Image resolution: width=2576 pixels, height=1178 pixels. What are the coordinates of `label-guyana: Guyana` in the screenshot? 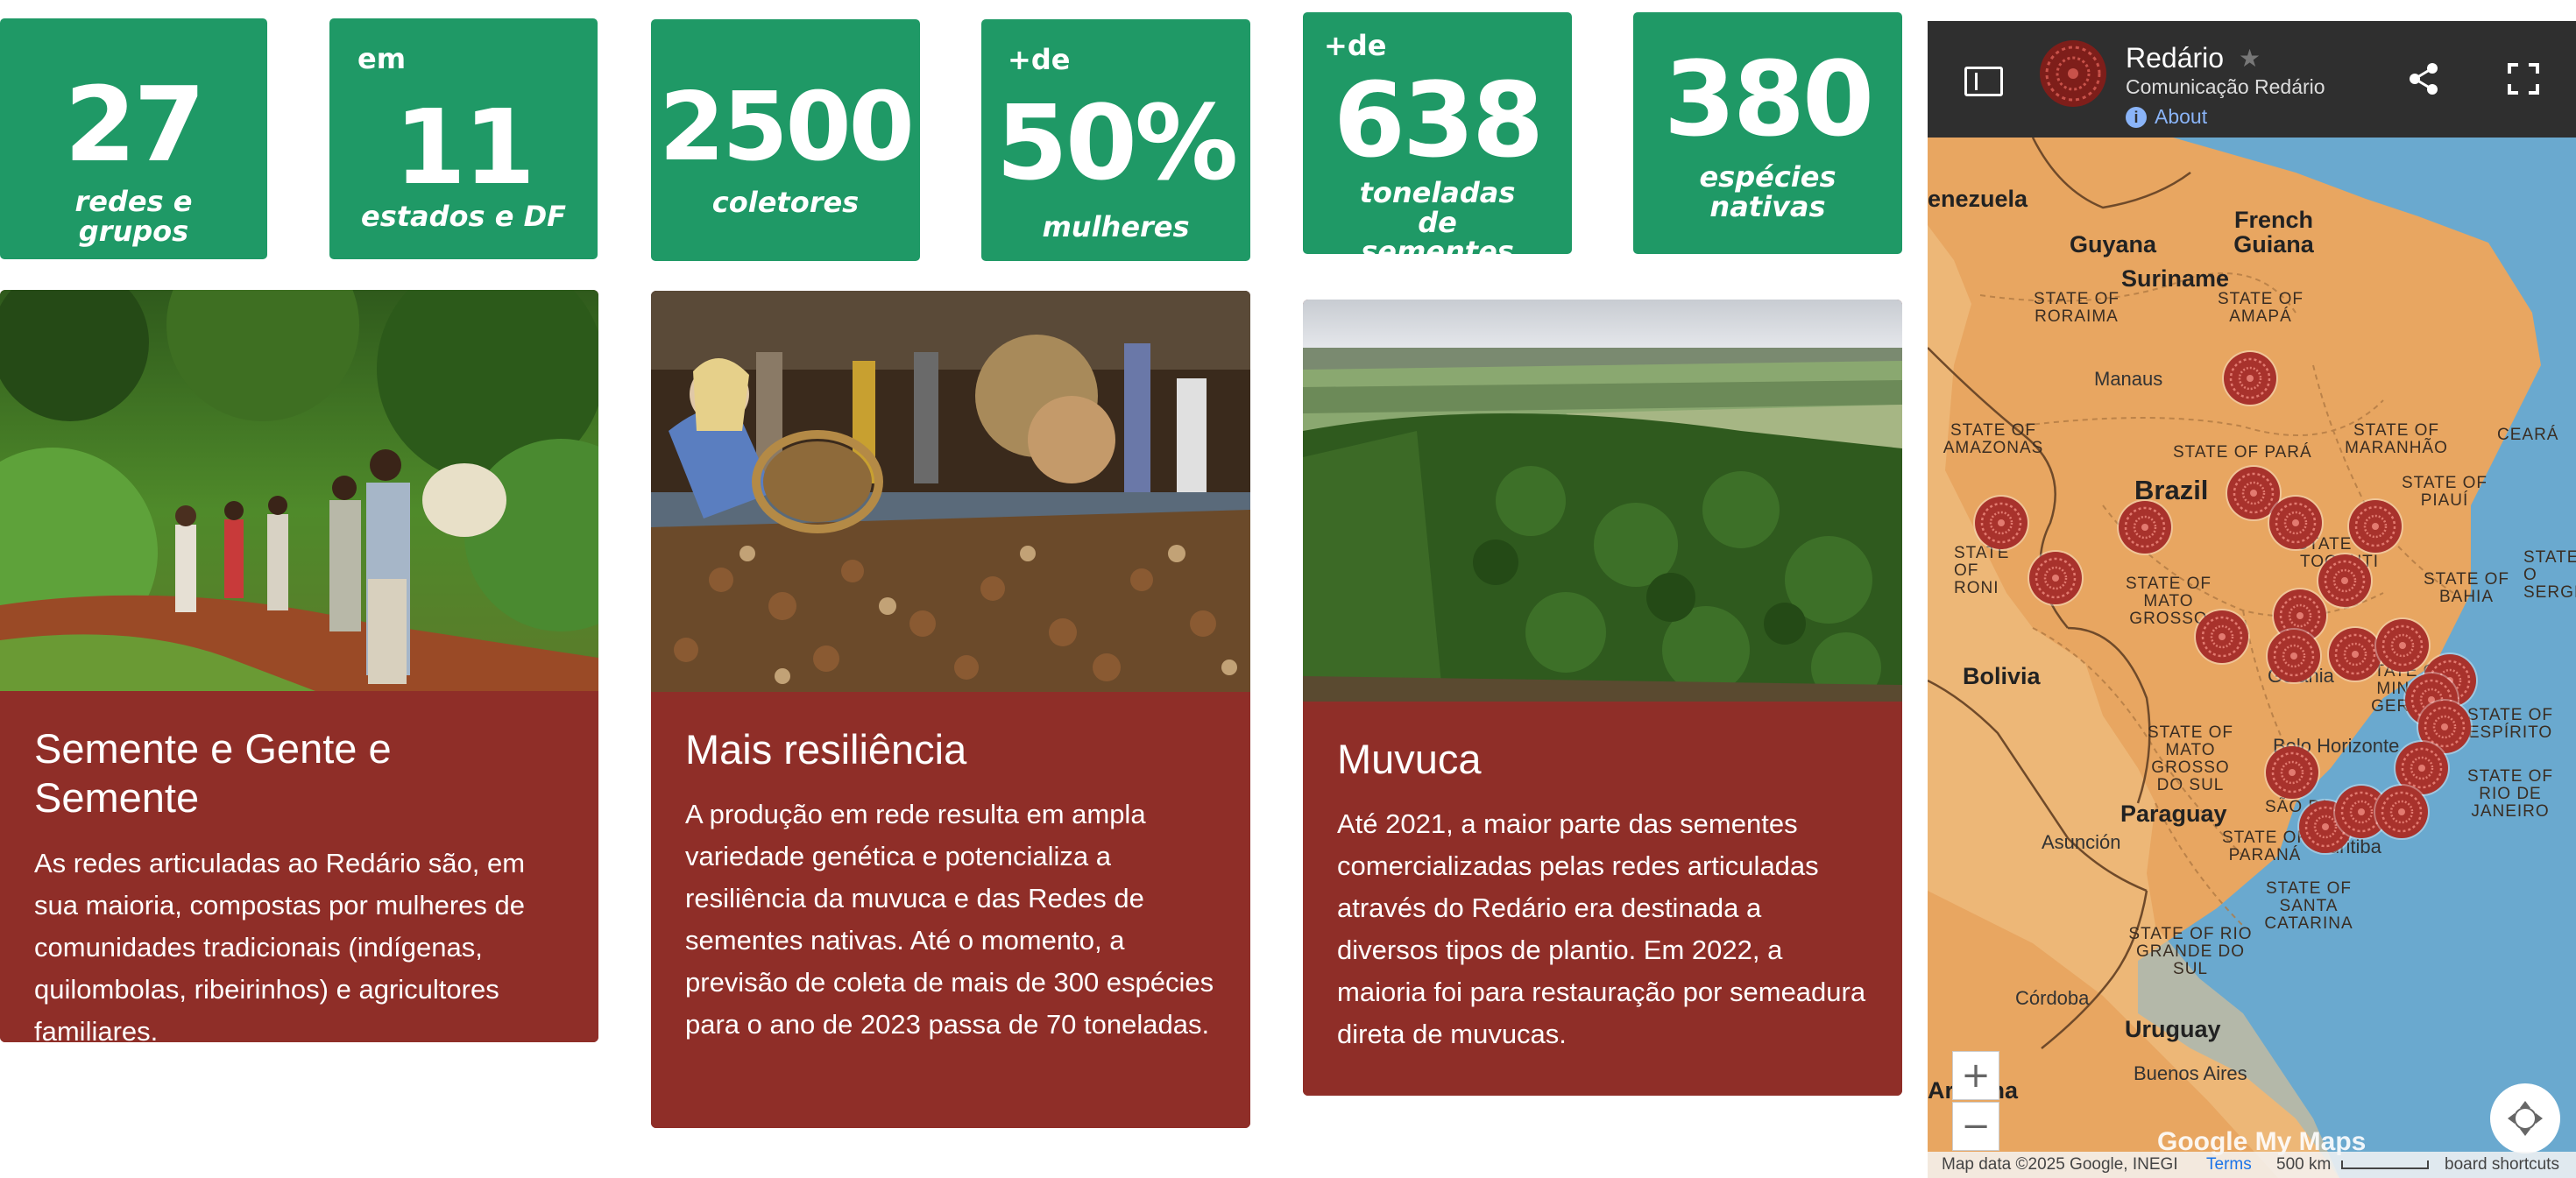 It's located at (2113, 244).